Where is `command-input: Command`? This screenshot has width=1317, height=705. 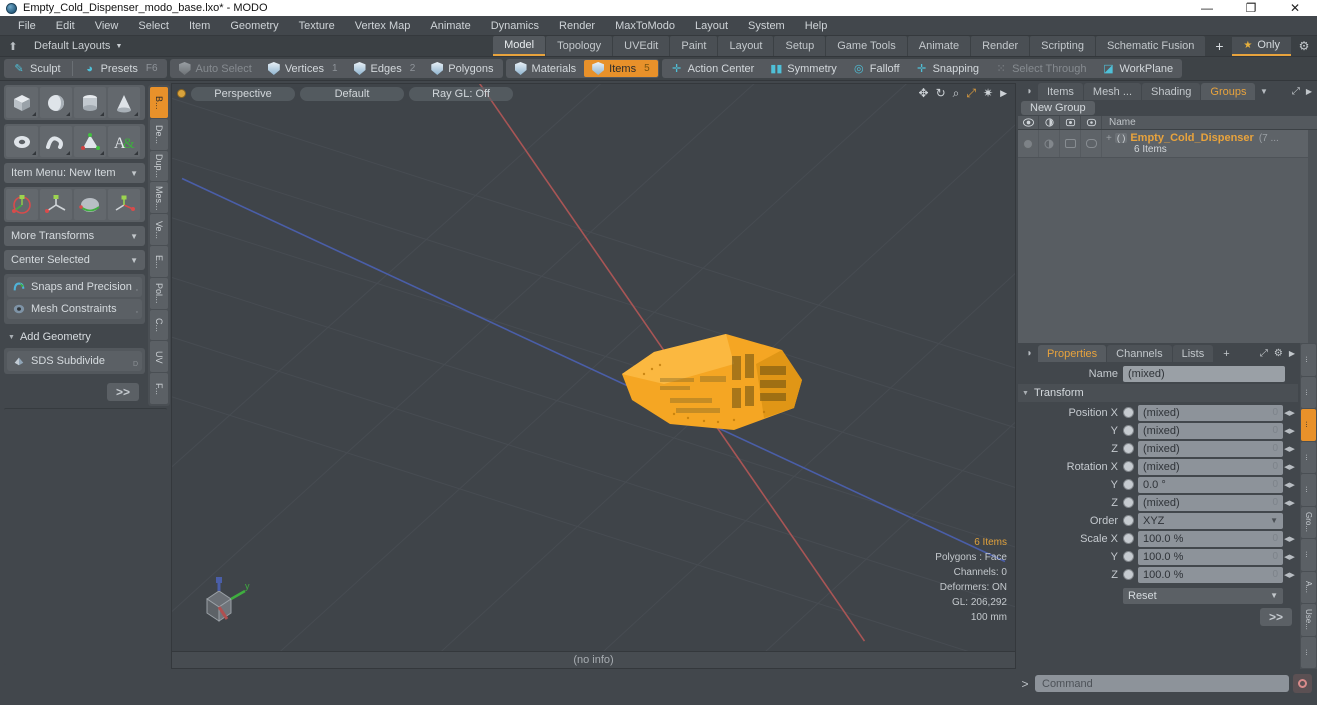 command-input: Command is located at coordinates (1162, 683).